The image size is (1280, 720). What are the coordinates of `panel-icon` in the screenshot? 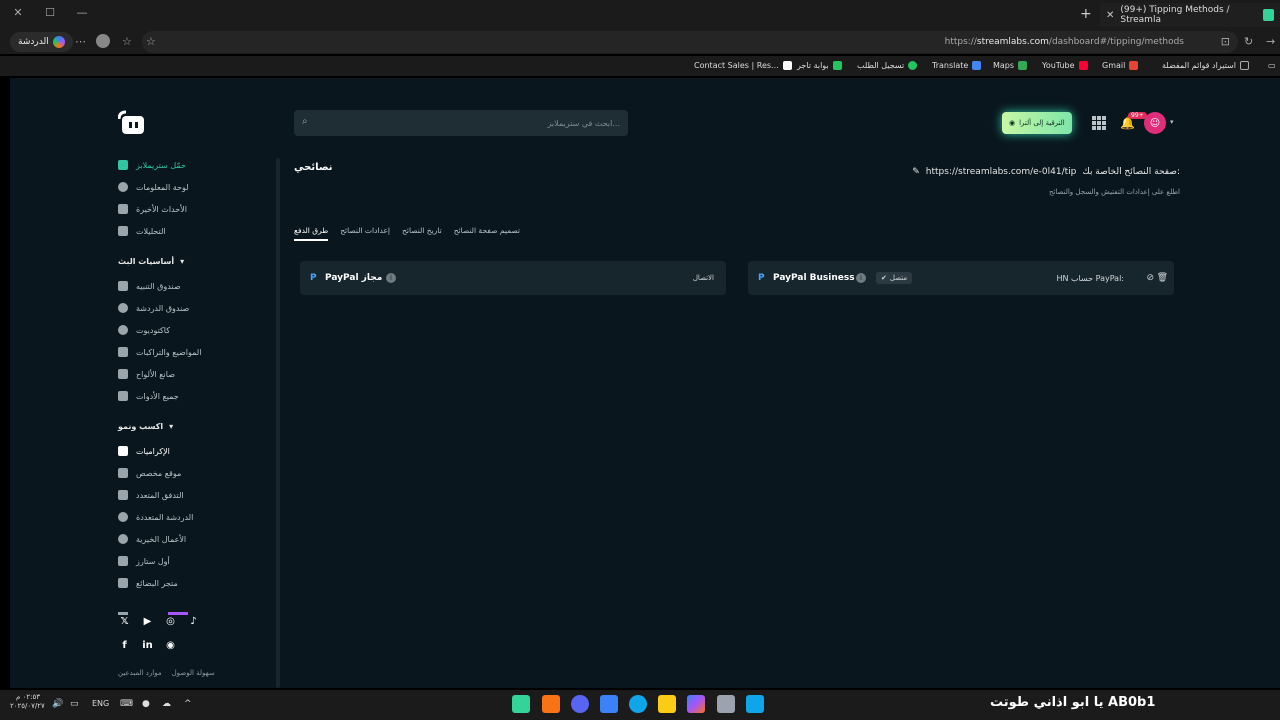 It's located at (123, 374).